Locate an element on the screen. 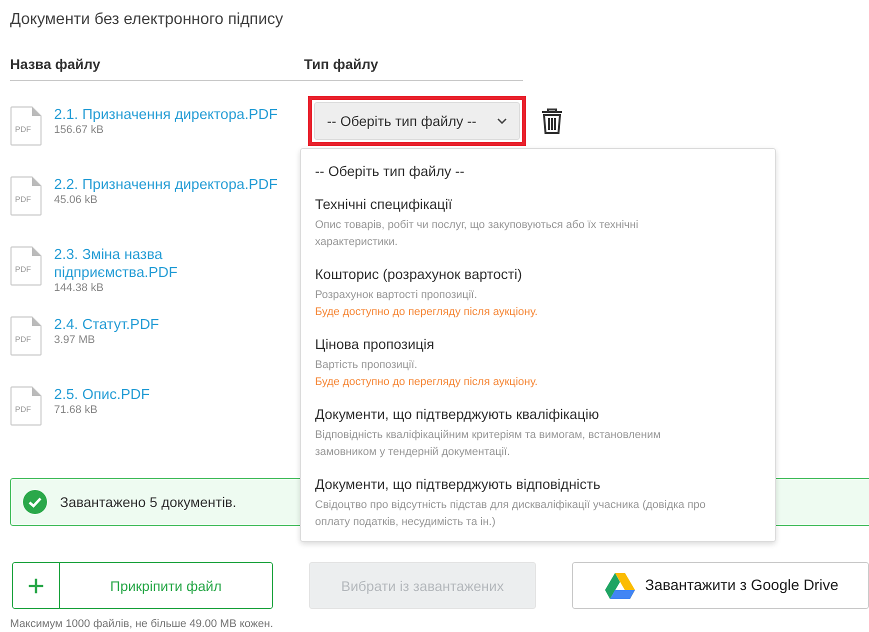 The width and height of the screenshot is (869, 632). option-label: -- Оберіть тип файлу -- is located at coordinates (545, 171).